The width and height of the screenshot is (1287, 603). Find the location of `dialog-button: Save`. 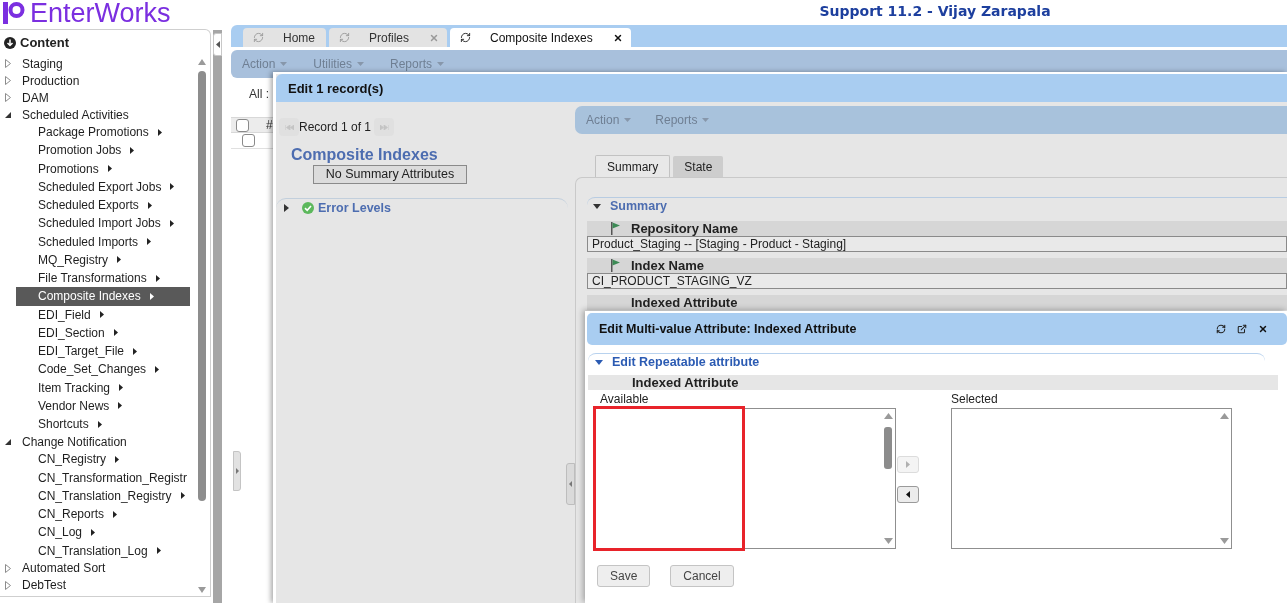

dialog-button: Save is located at coordinates (624, 576).